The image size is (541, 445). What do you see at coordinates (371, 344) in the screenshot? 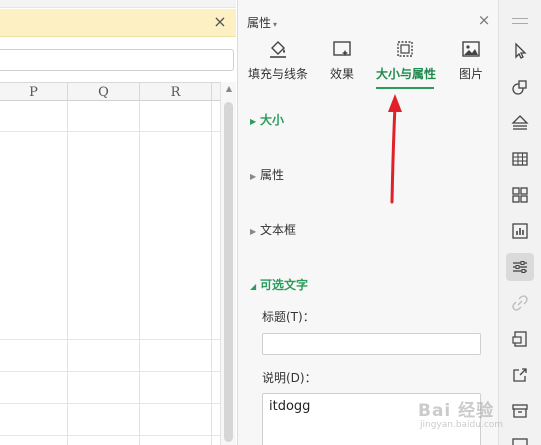
I see `alt-title-input` at bounding box center [371, 344].